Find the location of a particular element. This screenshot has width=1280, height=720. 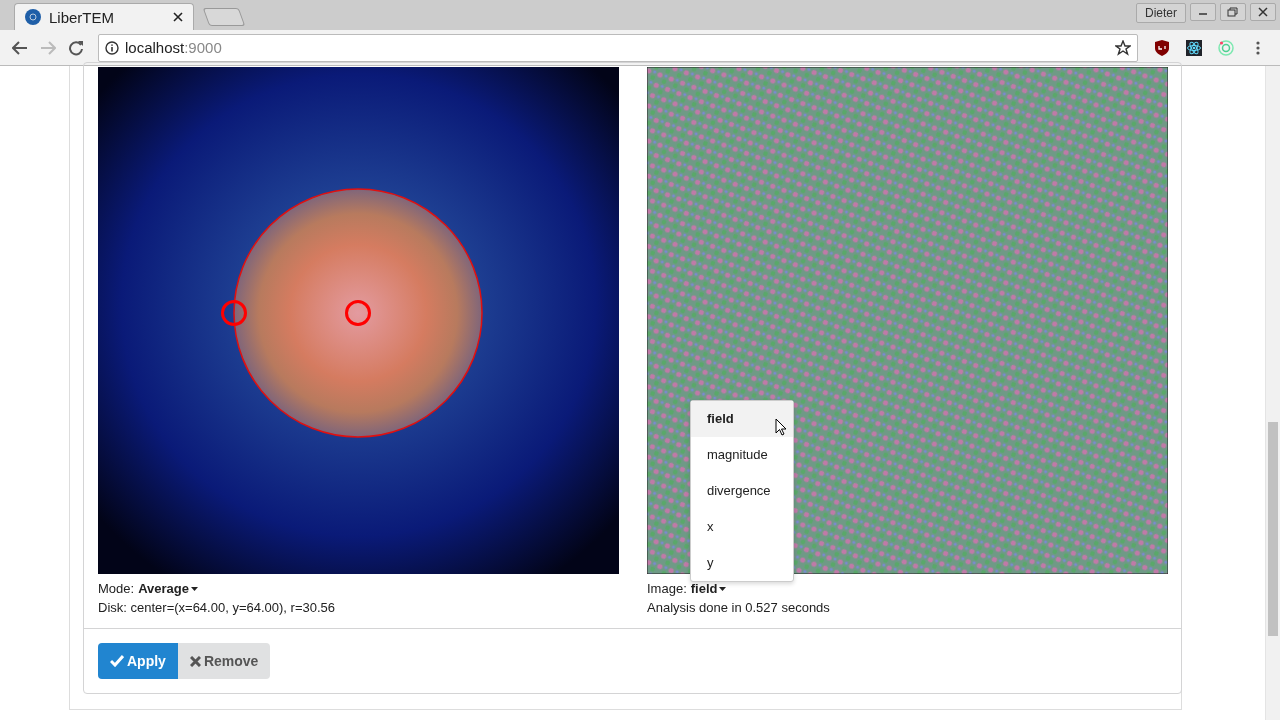

scrollbar is located at coordinates (1272, 393).